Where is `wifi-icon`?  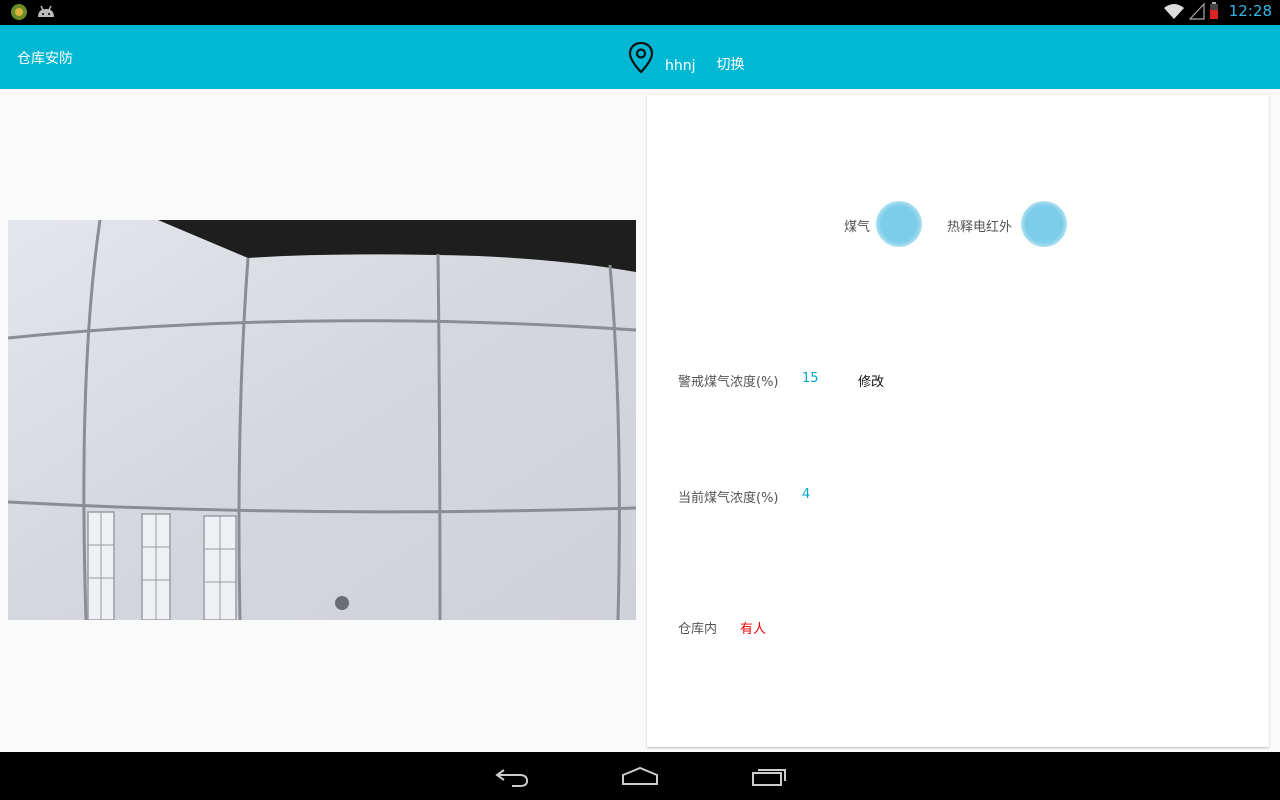 wifi-icon is located at coordinates (1173, 11).